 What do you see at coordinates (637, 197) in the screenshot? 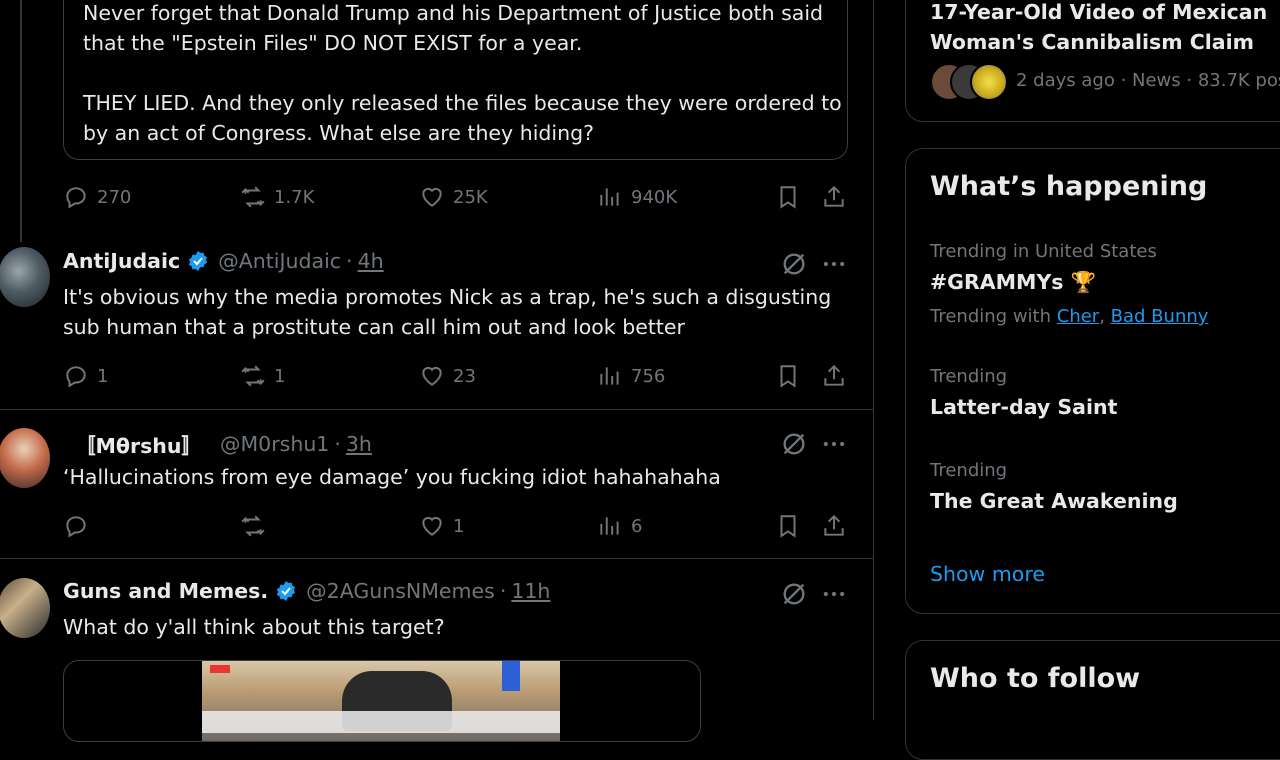
I see `views-button: 940K` at bounding box center [637, 197].